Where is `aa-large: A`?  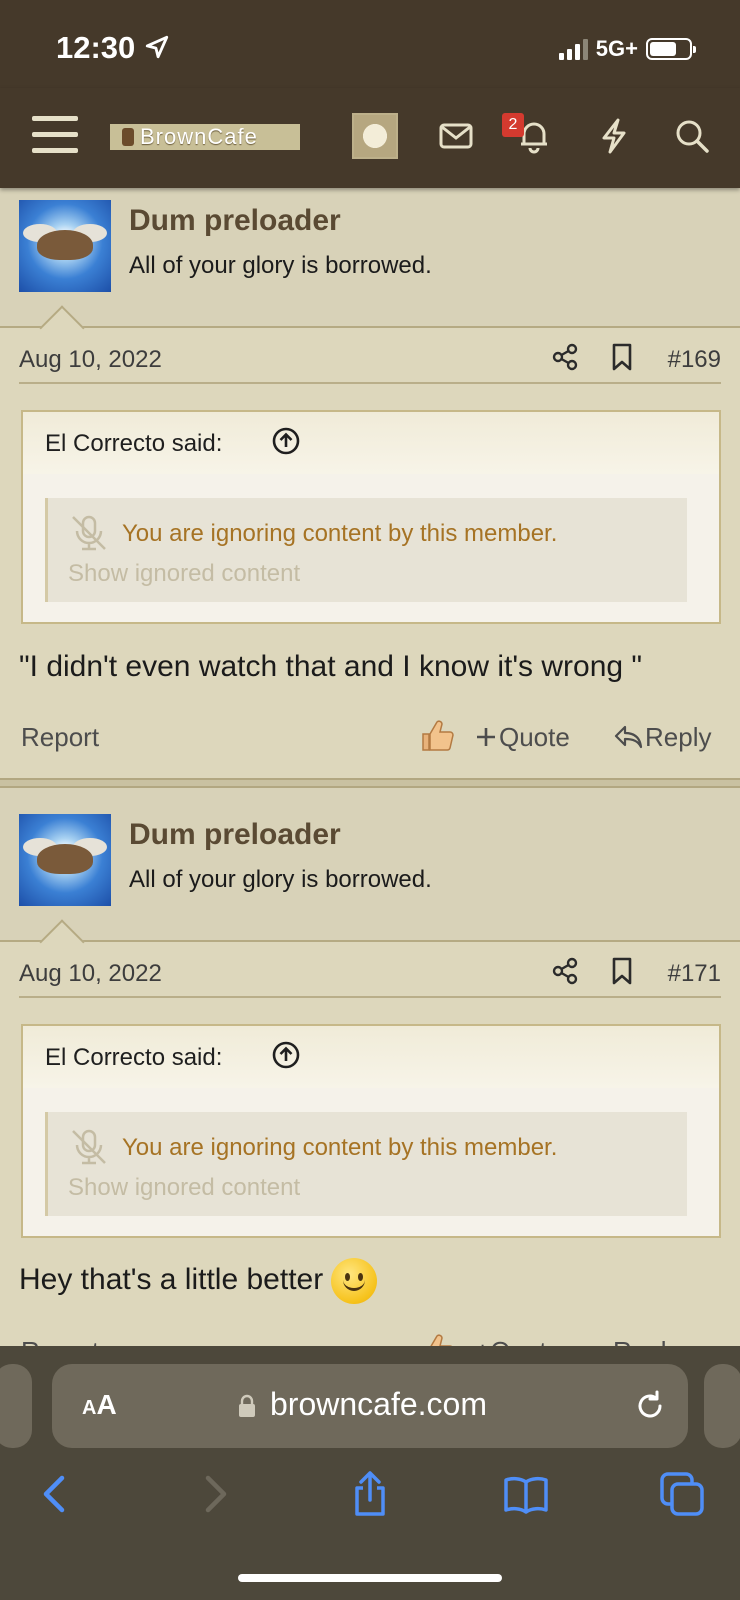 aa-large: A is located at coordinates (106, 1404).